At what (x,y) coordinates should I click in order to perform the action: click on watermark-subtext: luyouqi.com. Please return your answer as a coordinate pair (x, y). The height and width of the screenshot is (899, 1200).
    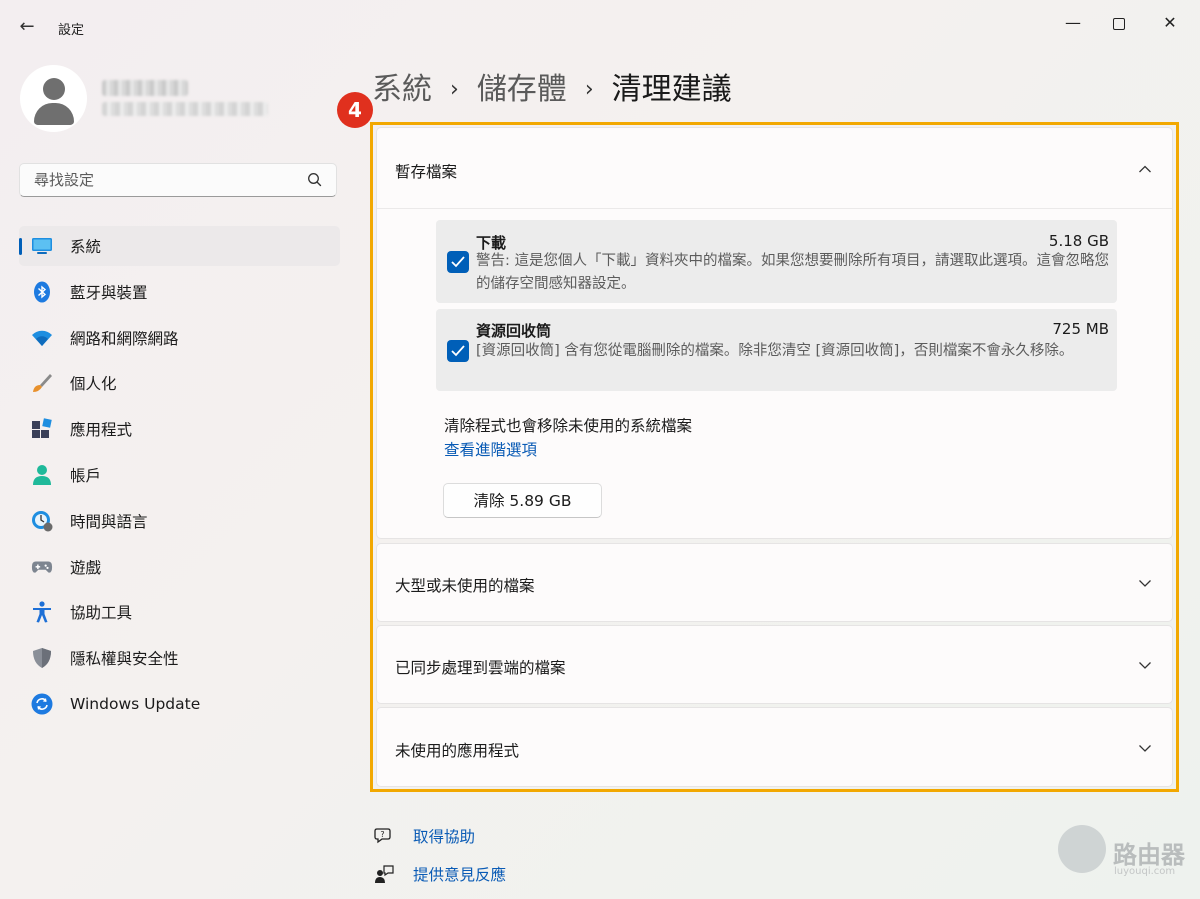
    Looking at the image, I should click on (1145, 871).